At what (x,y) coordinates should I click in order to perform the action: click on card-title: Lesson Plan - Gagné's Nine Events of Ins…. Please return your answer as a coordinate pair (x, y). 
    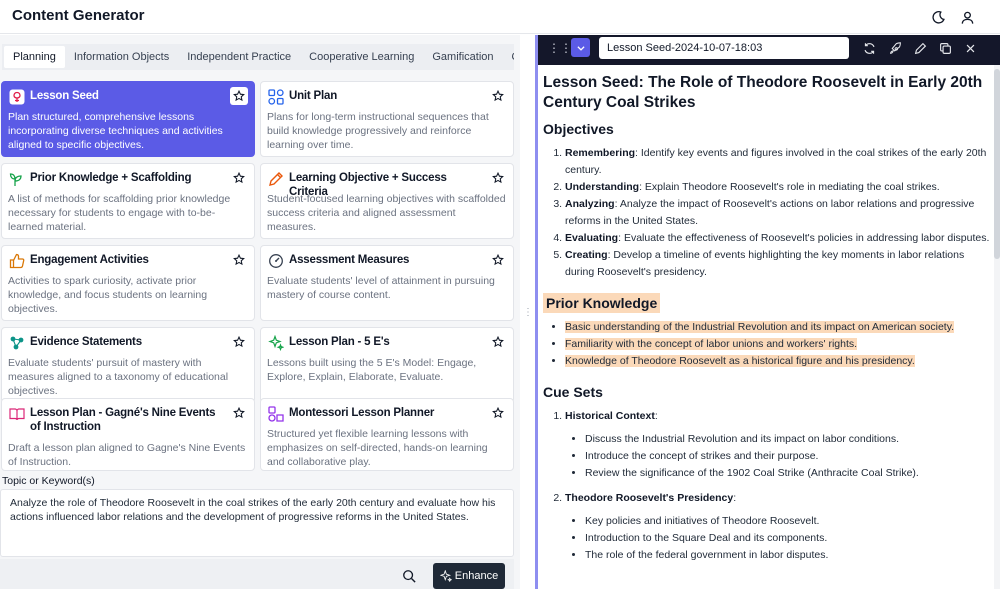
    Looking at the image, I should click on (123, 420).